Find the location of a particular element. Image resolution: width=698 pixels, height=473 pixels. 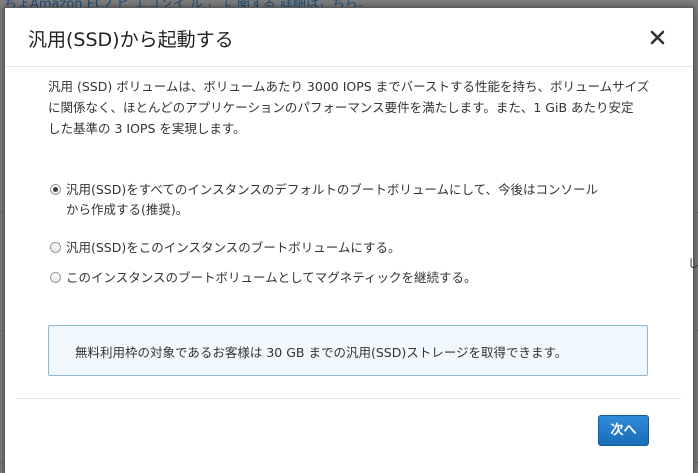

radio-button-selected is located at coordinates (55, 189).